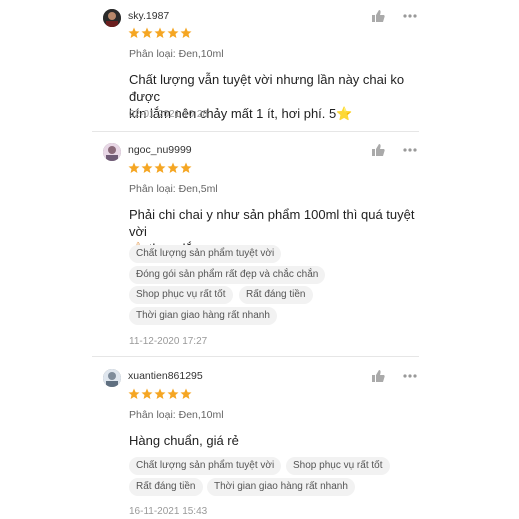  What do you see at coordinates (168, 511) in the screenshot?
I see `review-date: 16-11-2021 15:43` at bounding box center [168, 511].